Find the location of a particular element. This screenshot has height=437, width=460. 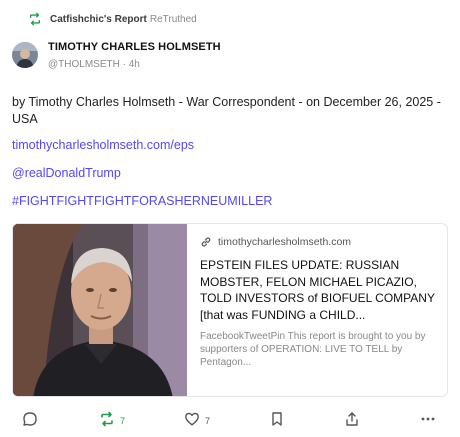

retruth-label: ReTruthed is located at coordinates (173, 19).